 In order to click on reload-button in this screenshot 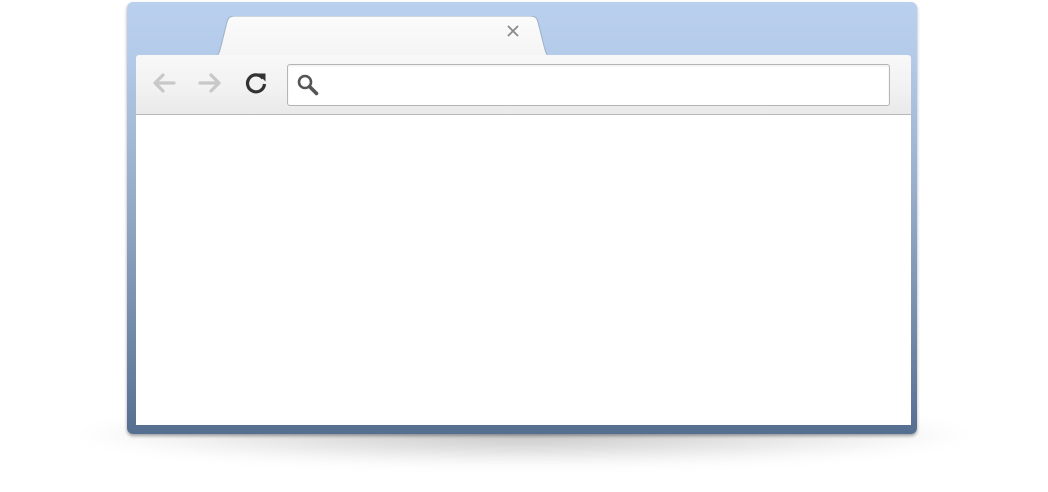, I will do `click(256, 85)`.